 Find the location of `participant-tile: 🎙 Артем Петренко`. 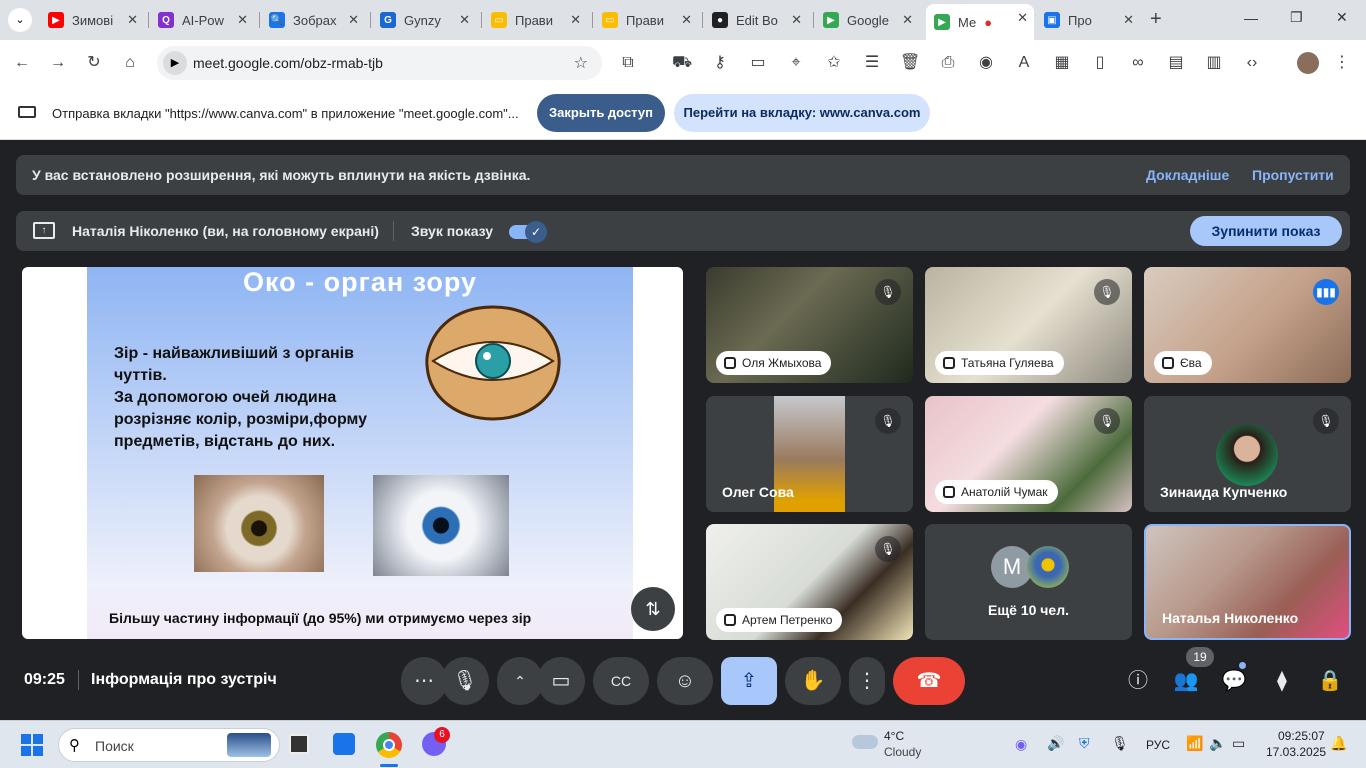

participant-tile: 🎙 Артем Петренко is located at coordinates (809, 582).